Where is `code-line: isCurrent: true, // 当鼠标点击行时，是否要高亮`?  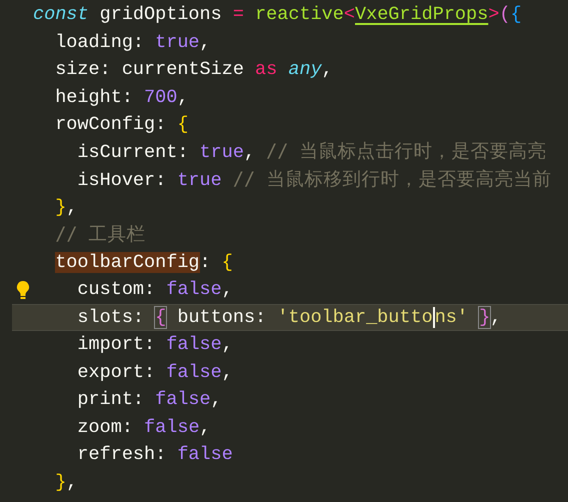 code-line: isCurrent: true, // 当鼠标点击行时，是否要高亮 is located at coordinates (312, 152).